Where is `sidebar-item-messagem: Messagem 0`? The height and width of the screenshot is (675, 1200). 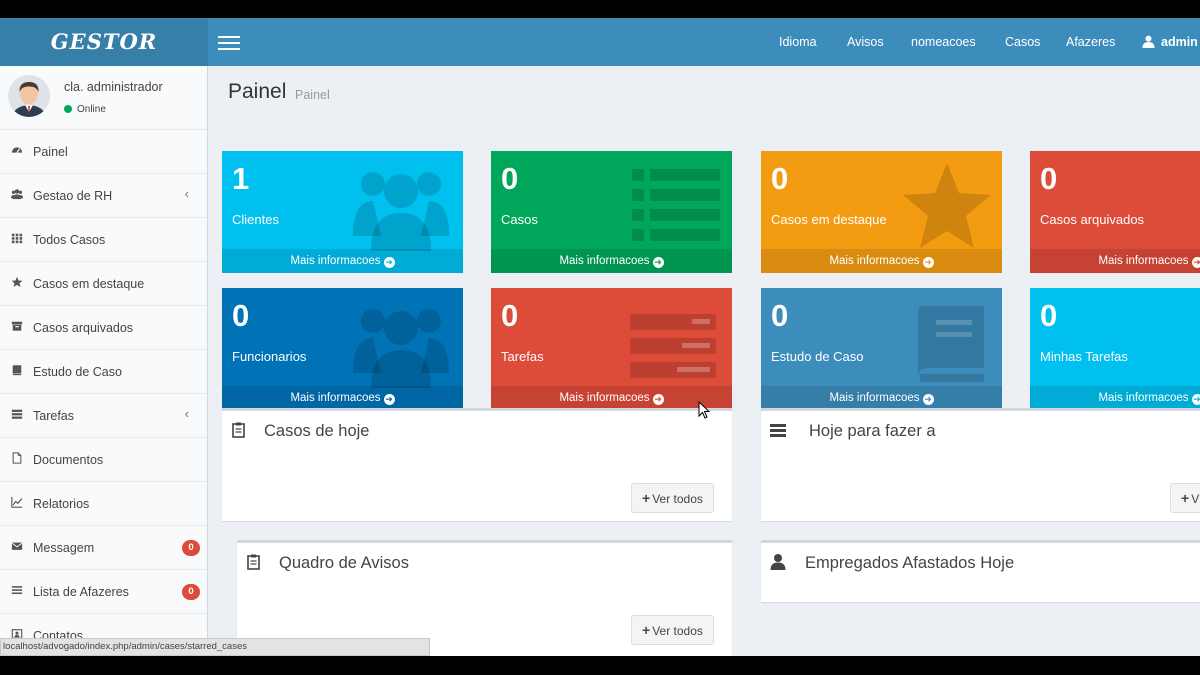 sidebar-item-messagem: Messagem 0 is located at coordinates (103, 548).